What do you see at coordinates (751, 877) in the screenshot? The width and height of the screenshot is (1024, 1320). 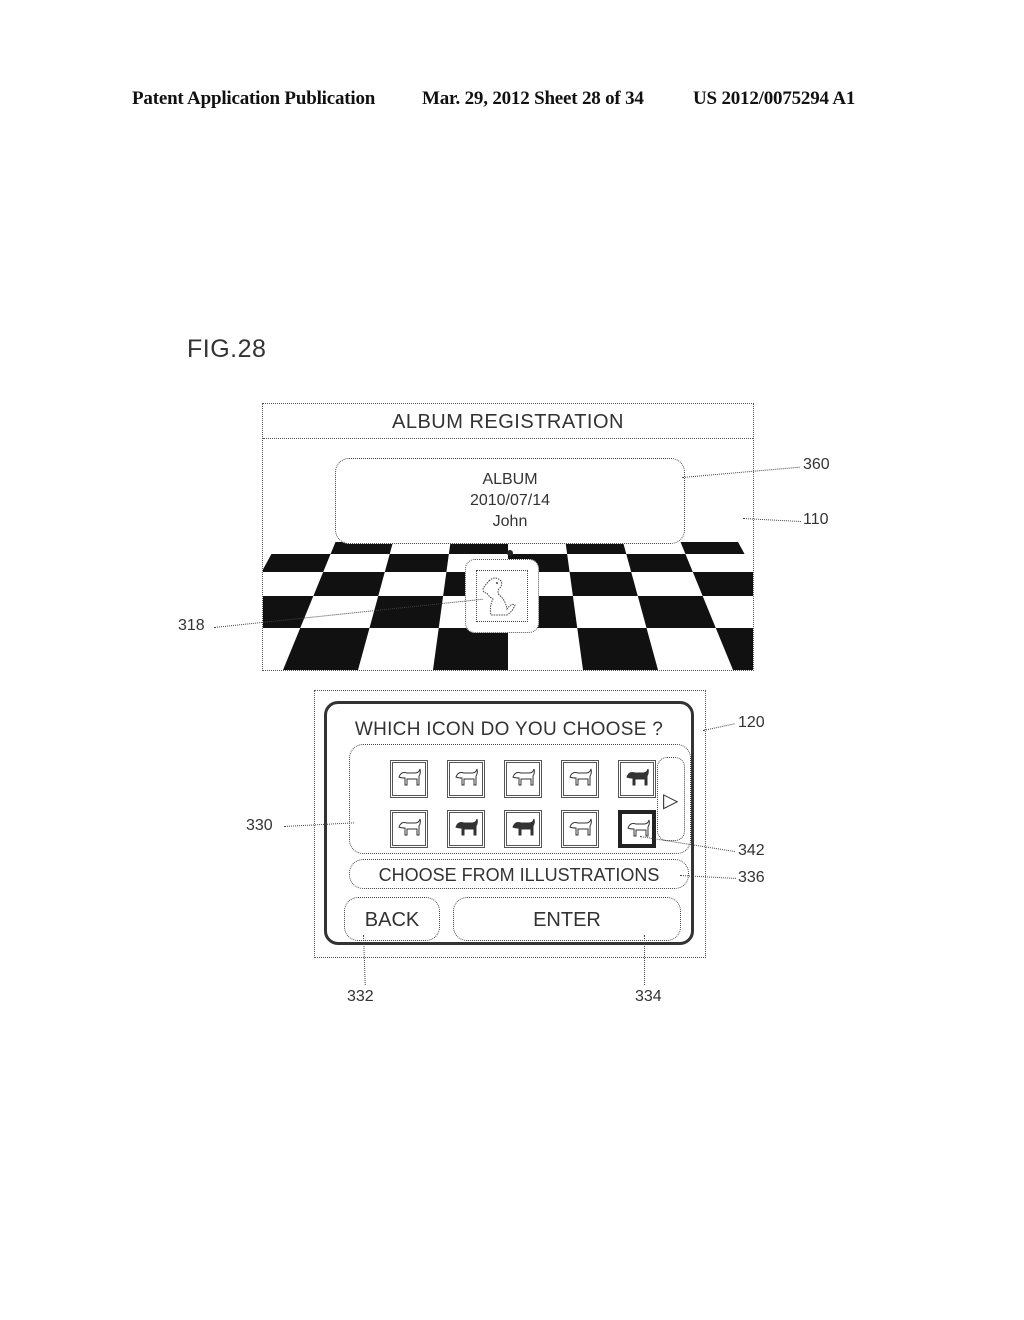 I see `ref-336: 336` at bounding box center [751, 877].